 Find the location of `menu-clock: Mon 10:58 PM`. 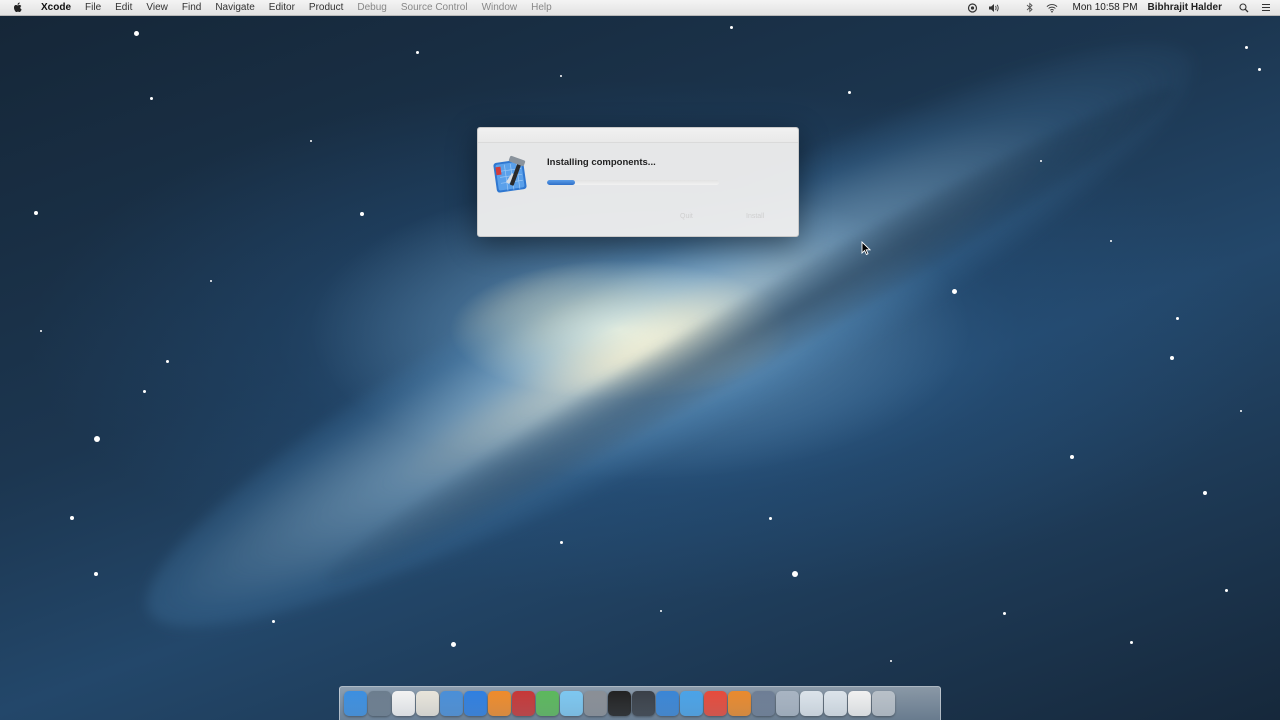

menu-clock: Mon 10:58 PM is located at coordinates (1104, 7).